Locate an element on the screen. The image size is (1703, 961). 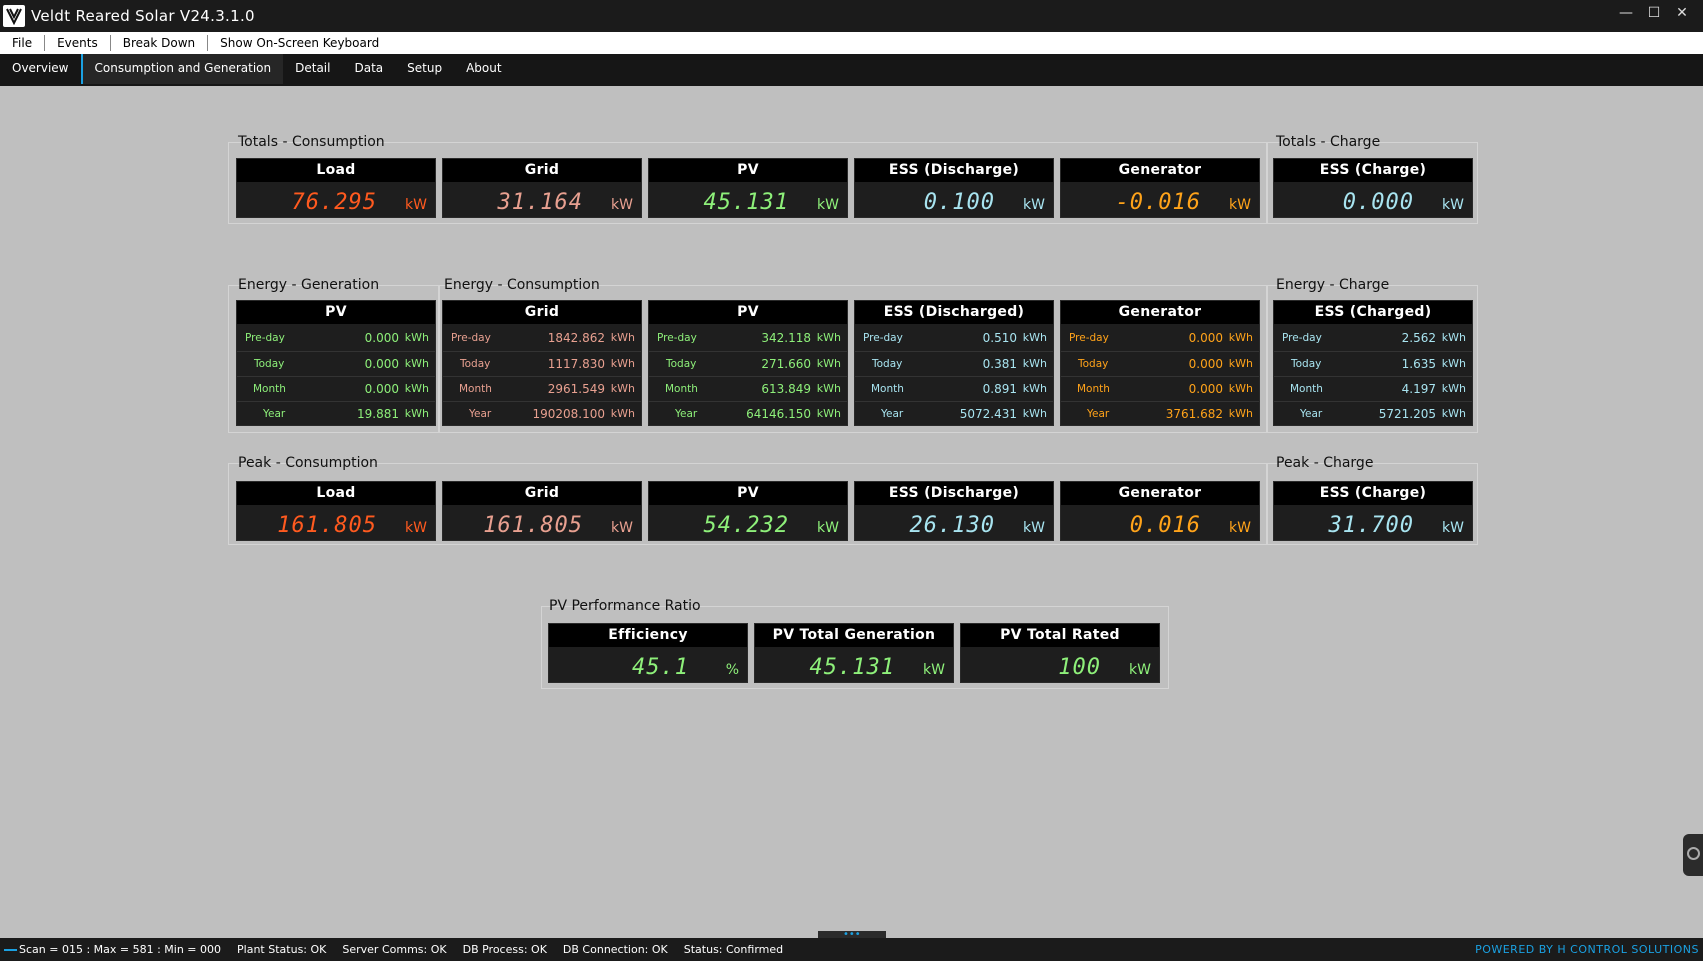
card-value: 0.100 is located at coordinates (959, 202).